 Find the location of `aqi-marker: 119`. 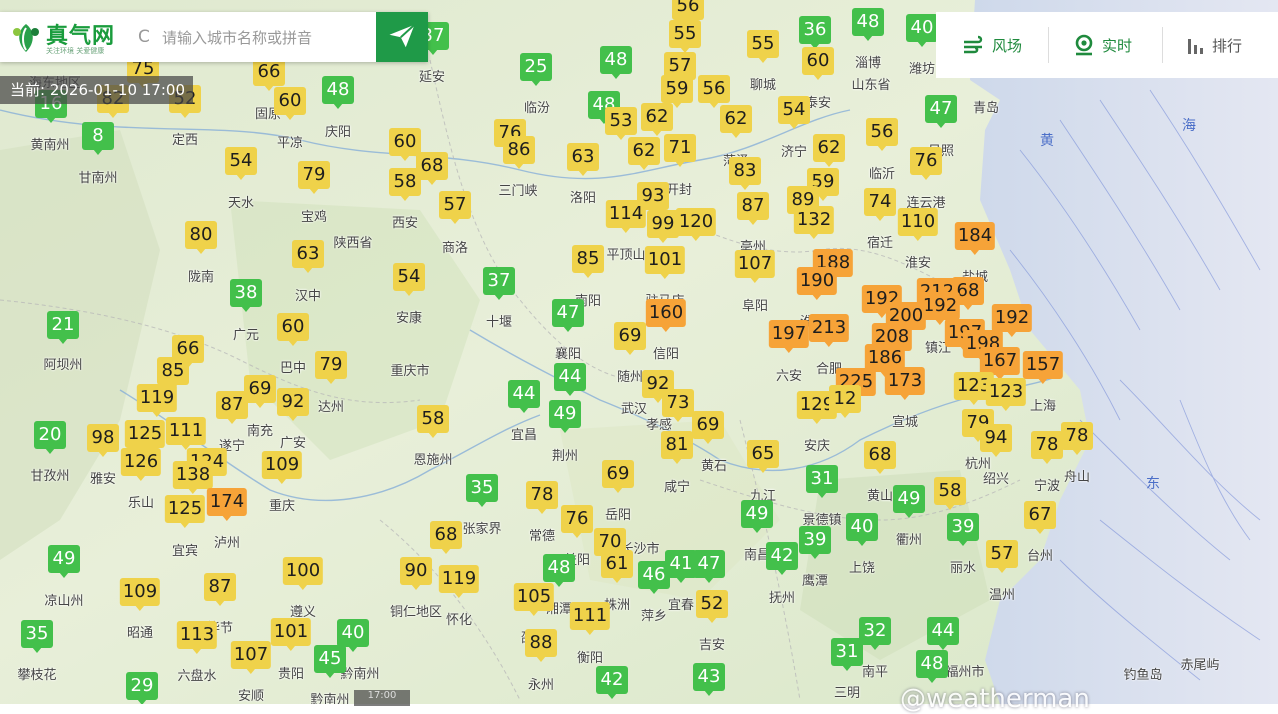

aqi-marker: 119 is located at coordinates (157, 398).